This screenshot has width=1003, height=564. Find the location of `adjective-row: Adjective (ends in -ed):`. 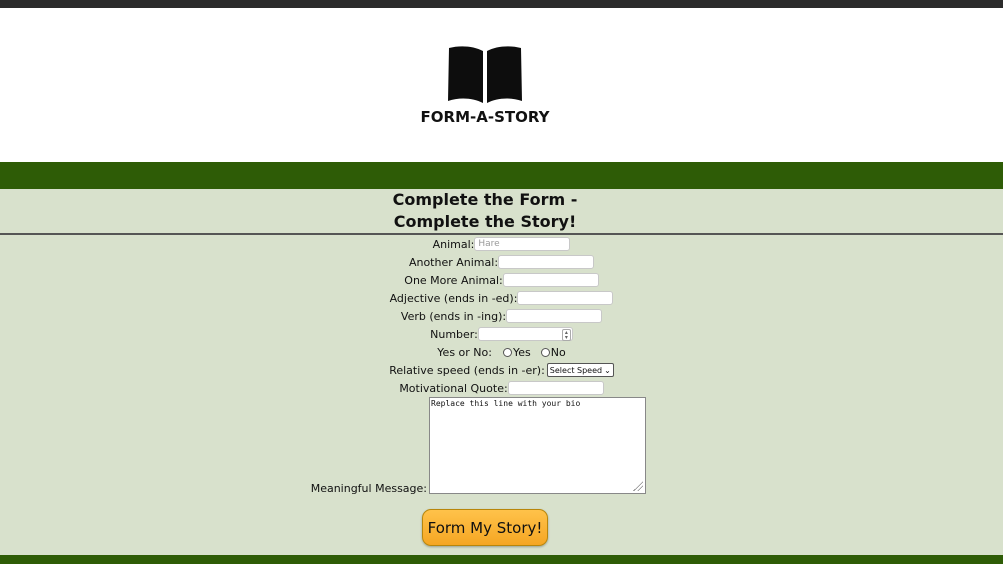

adjective-row: Adjective (ends in -ed): is located at coordinates (501, 298).